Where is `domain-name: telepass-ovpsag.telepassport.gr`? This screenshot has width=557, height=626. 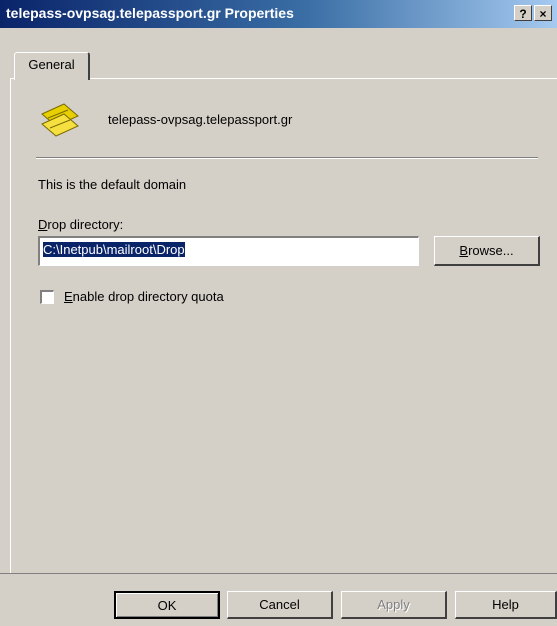
domain-name: telepass-ovpsag.telepassport.gr is located at coordinates (200, 119).